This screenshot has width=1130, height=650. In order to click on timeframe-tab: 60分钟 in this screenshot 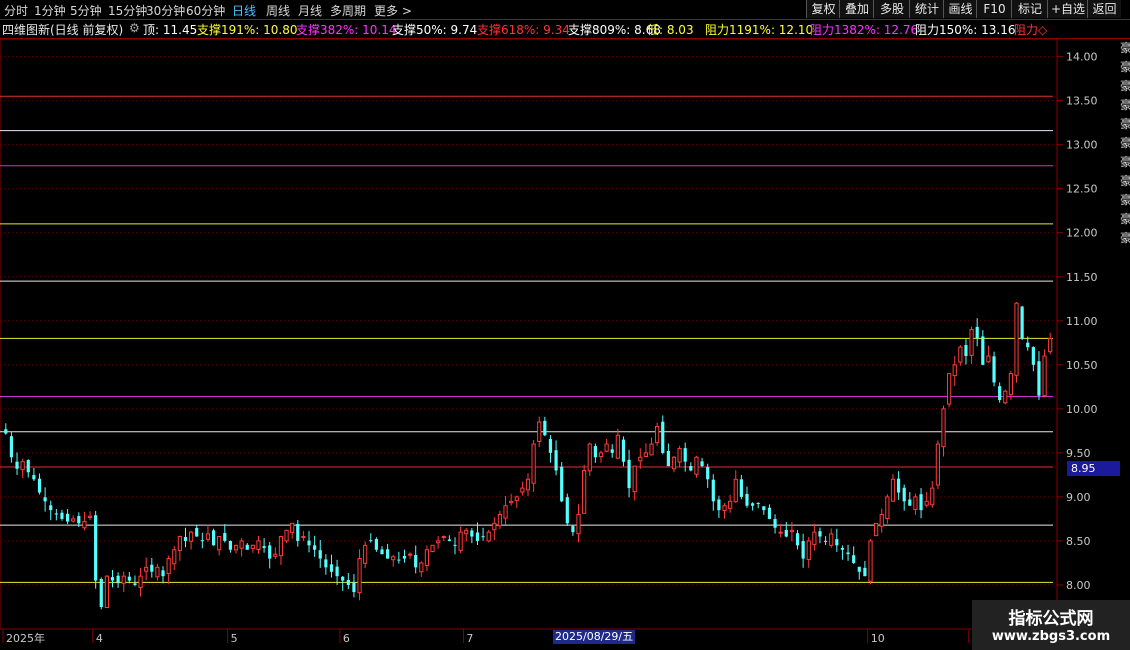, I will do `click(205, 10)`.